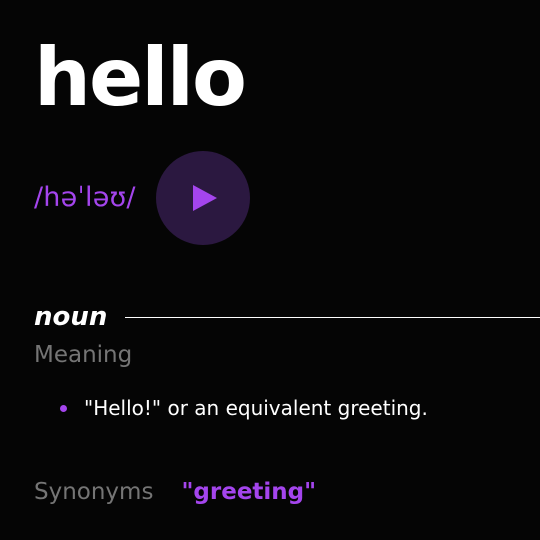 The height and width of the screenshot is (540, 540). I want to click on synonym-link: "greeting", so click(248, 492).